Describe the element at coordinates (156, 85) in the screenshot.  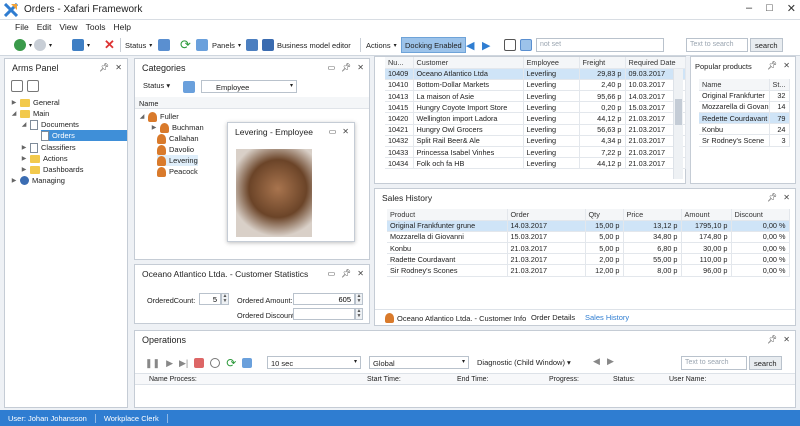
I see `categories-status-dropdown: Status ▾` at that location.